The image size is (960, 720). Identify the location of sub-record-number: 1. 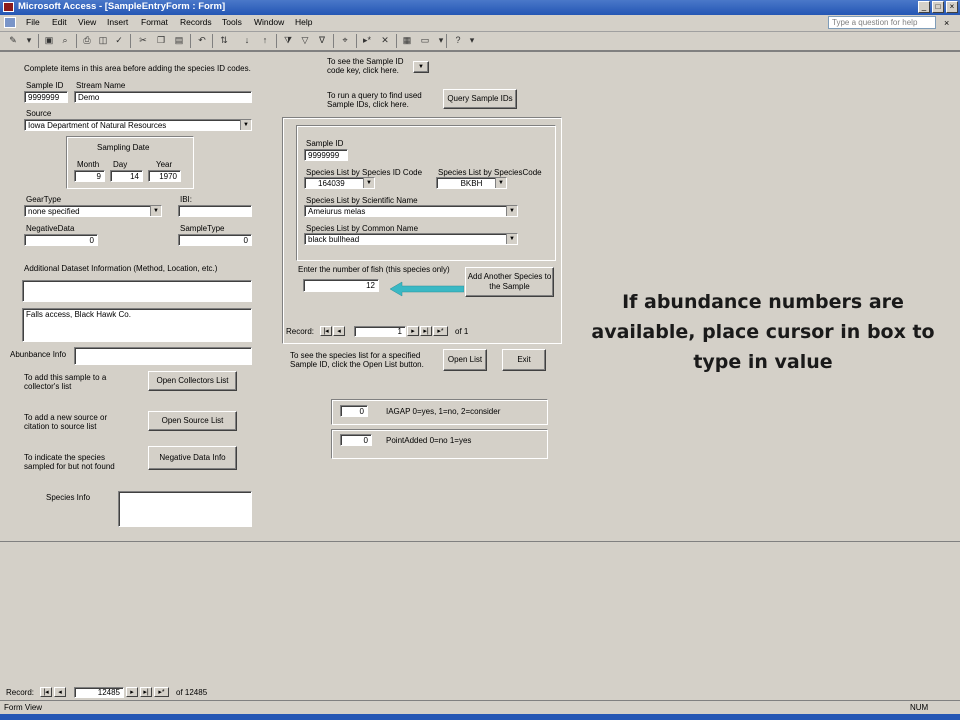
(380, 331).